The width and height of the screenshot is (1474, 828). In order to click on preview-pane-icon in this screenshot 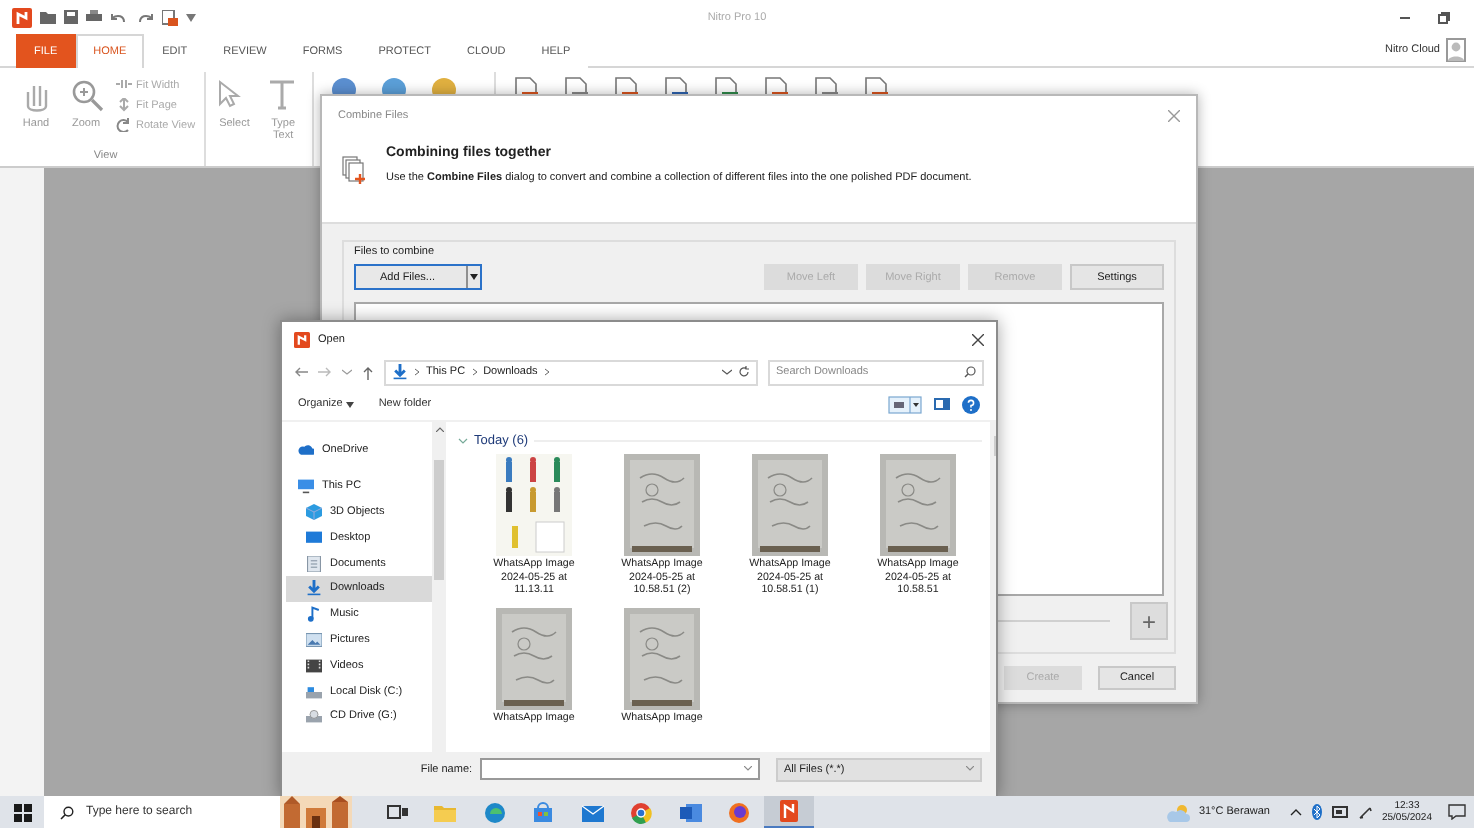, I will do `click(942, 404)`.